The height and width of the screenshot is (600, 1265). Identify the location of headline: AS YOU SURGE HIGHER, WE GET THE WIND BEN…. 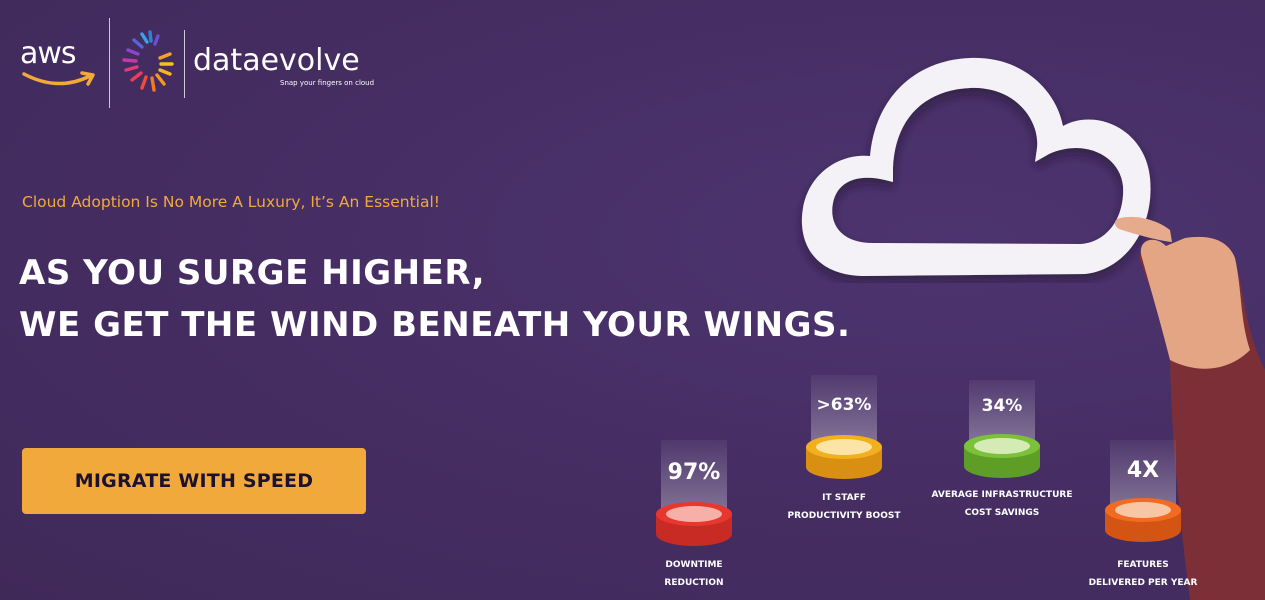
(434, 299).